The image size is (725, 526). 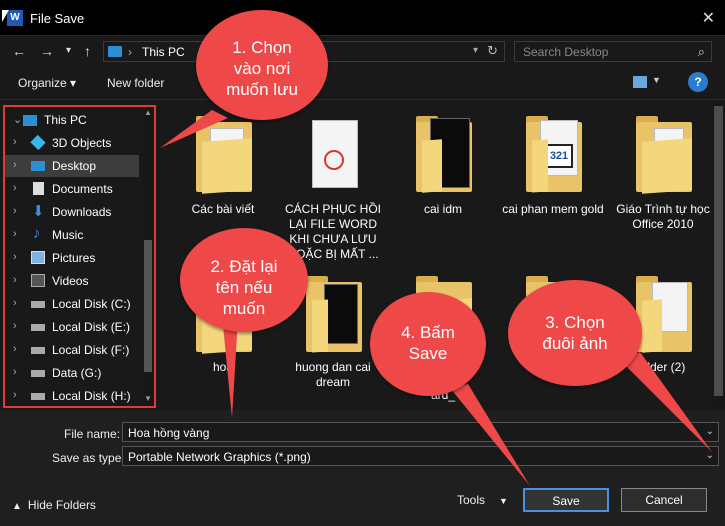 What do you see at coordinates (428, 353) in the screenshot?
I see `callout-4-line: Save` at bounding box center [428, 353].